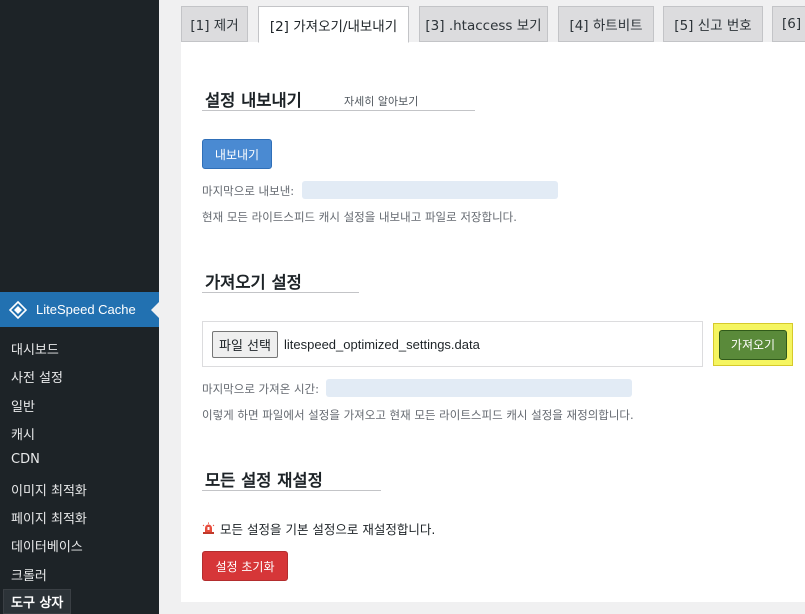 The height and width of the screenshot is (614, 805). I want to click on import-settings-title: 가져오기 설정, so click(253, 282).